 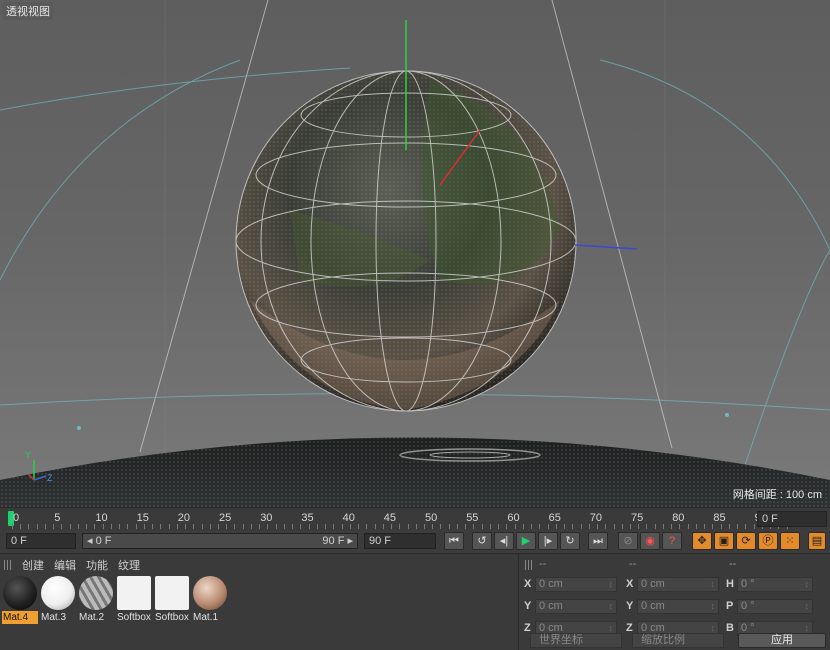 What do you see at coordinates (16, 518) in the screenshot?
I see `tick-label: 0` at bounding box center [16, 518].